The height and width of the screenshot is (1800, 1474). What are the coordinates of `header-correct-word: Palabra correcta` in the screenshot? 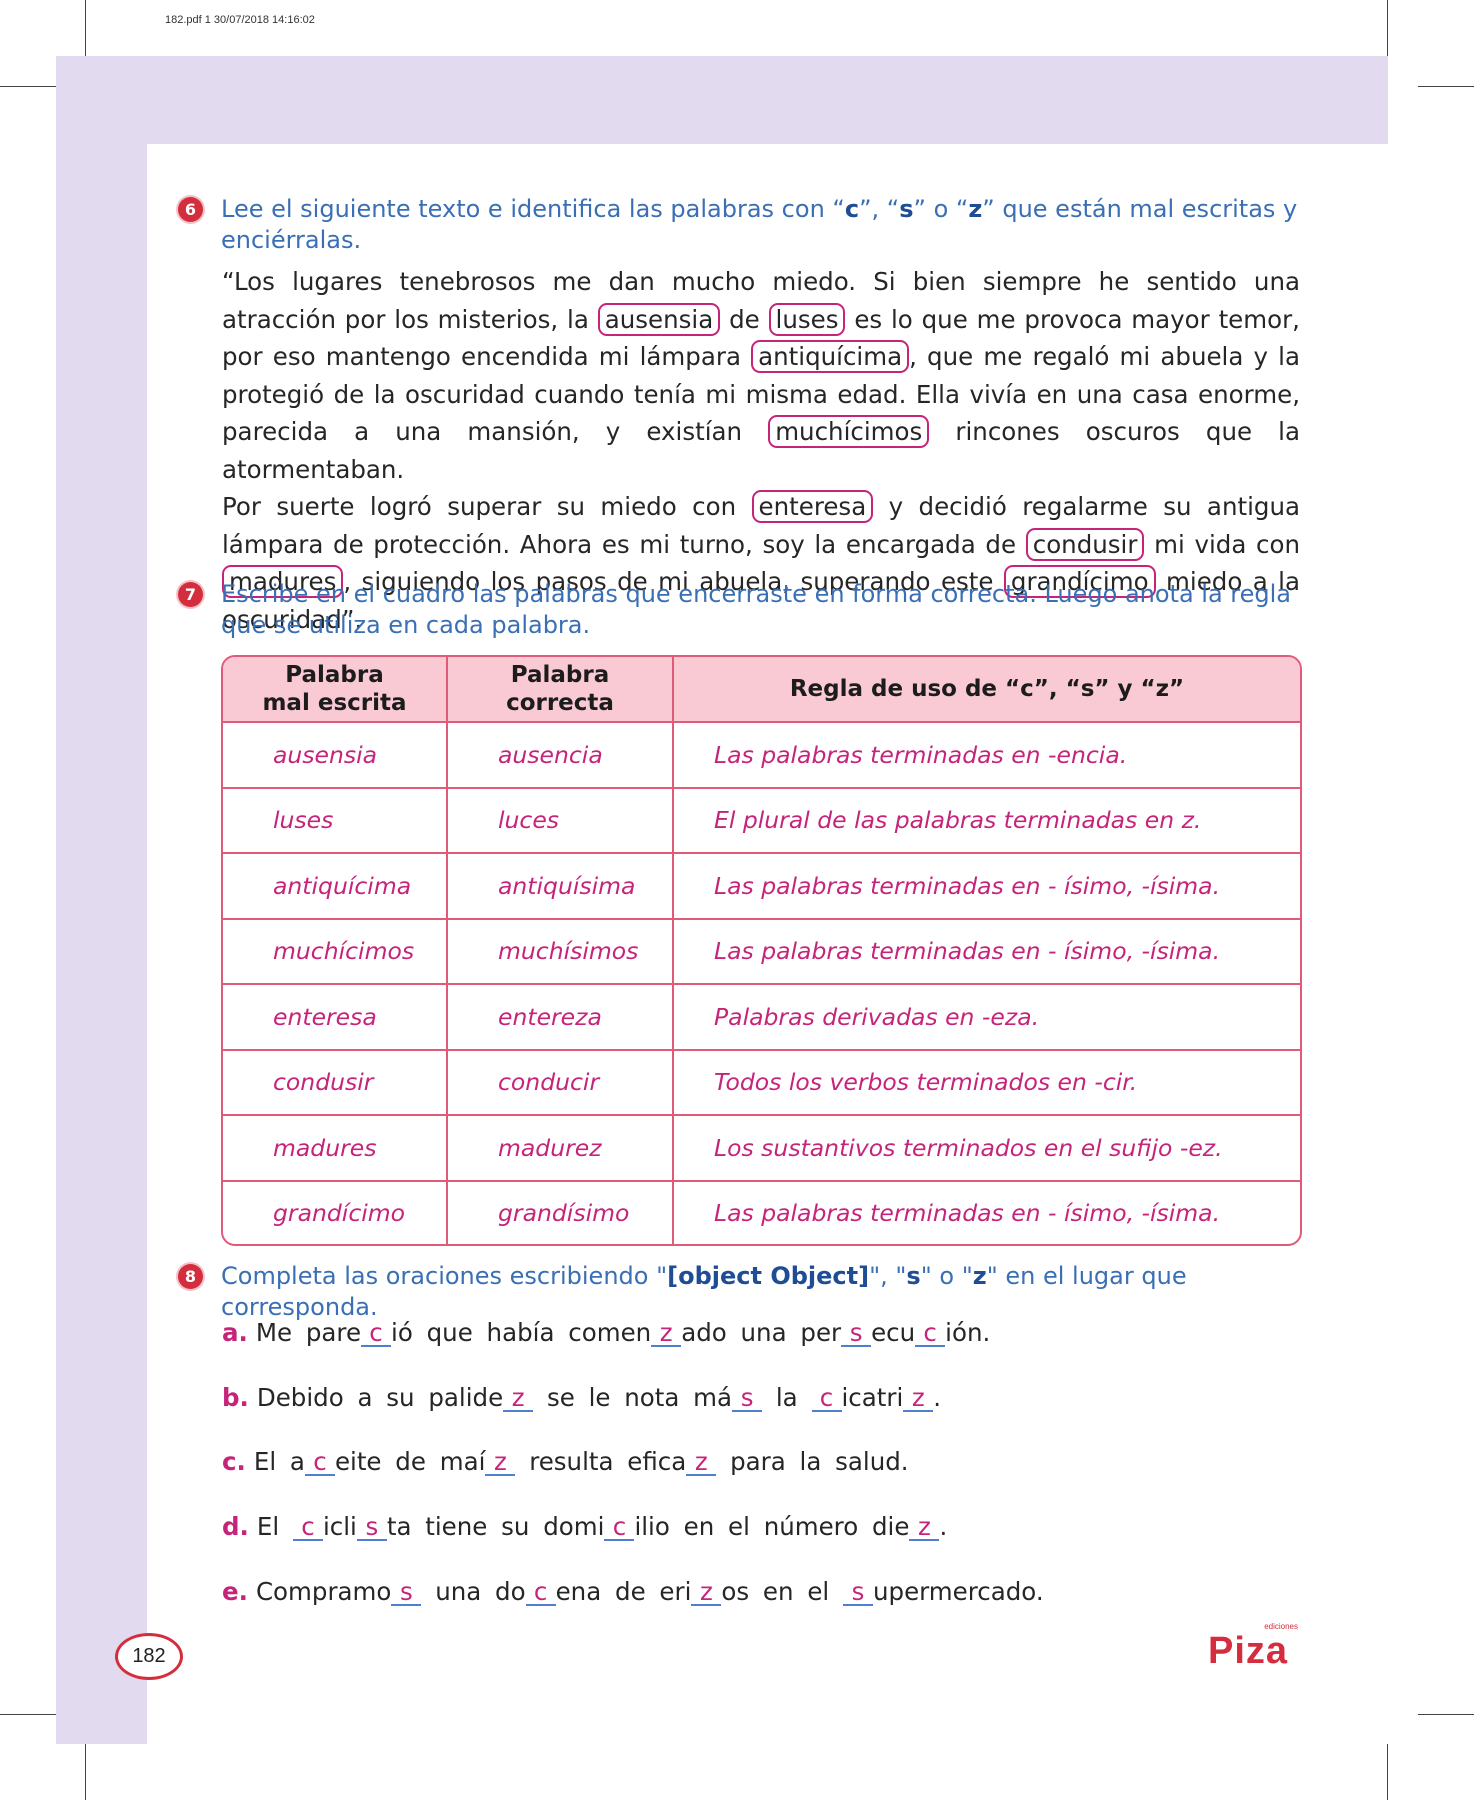 It's located at (560, 690).